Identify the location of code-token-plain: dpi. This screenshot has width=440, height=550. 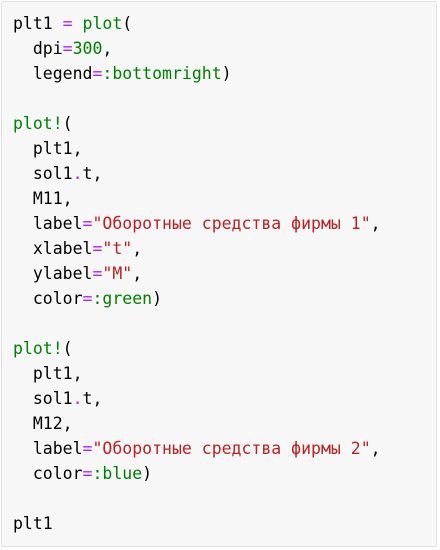
(38, 48).